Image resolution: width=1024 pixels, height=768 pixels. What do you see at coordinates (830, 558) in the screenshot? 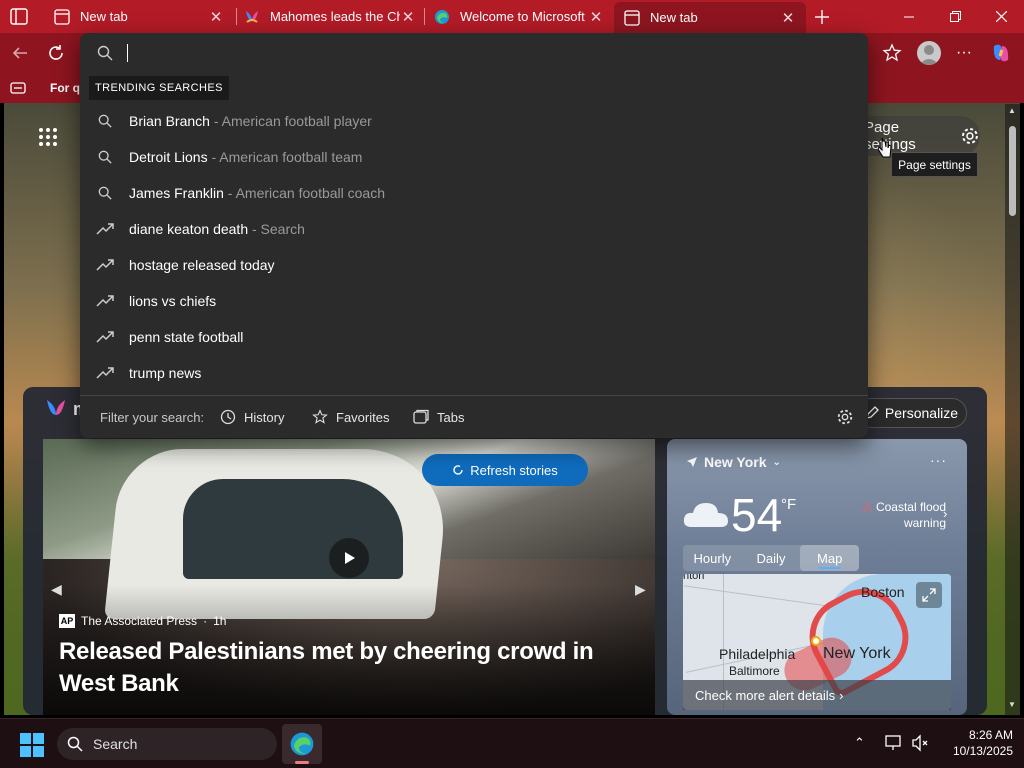
I see `weather-tab-map: Map` at bounding box center [830, 558].